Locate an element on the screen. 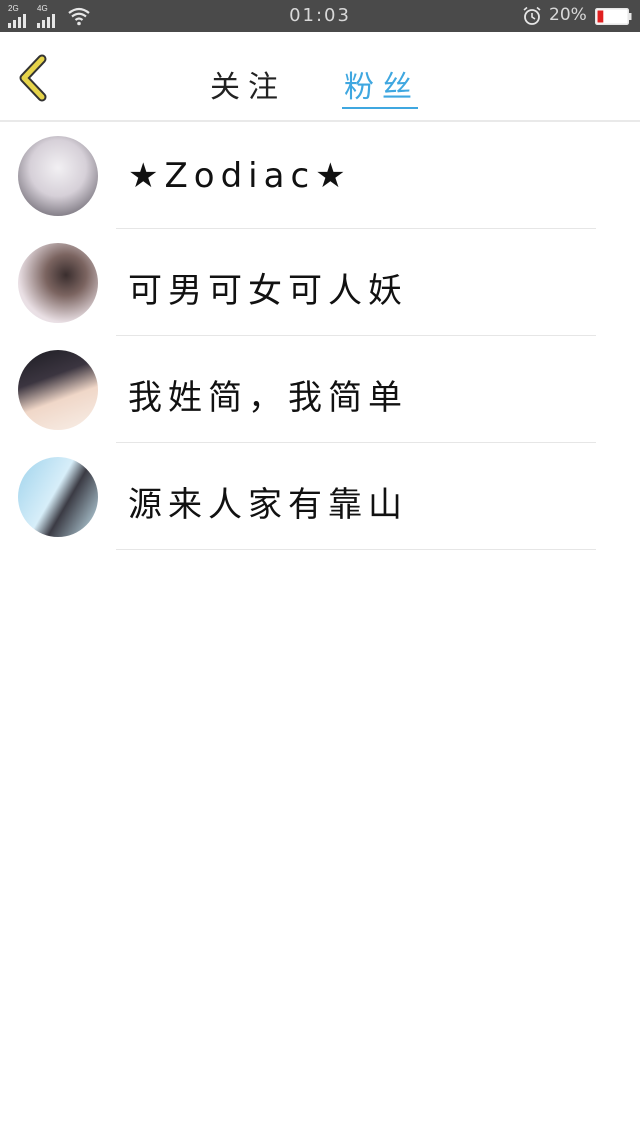  back-button is located at coordinates (34, 78).